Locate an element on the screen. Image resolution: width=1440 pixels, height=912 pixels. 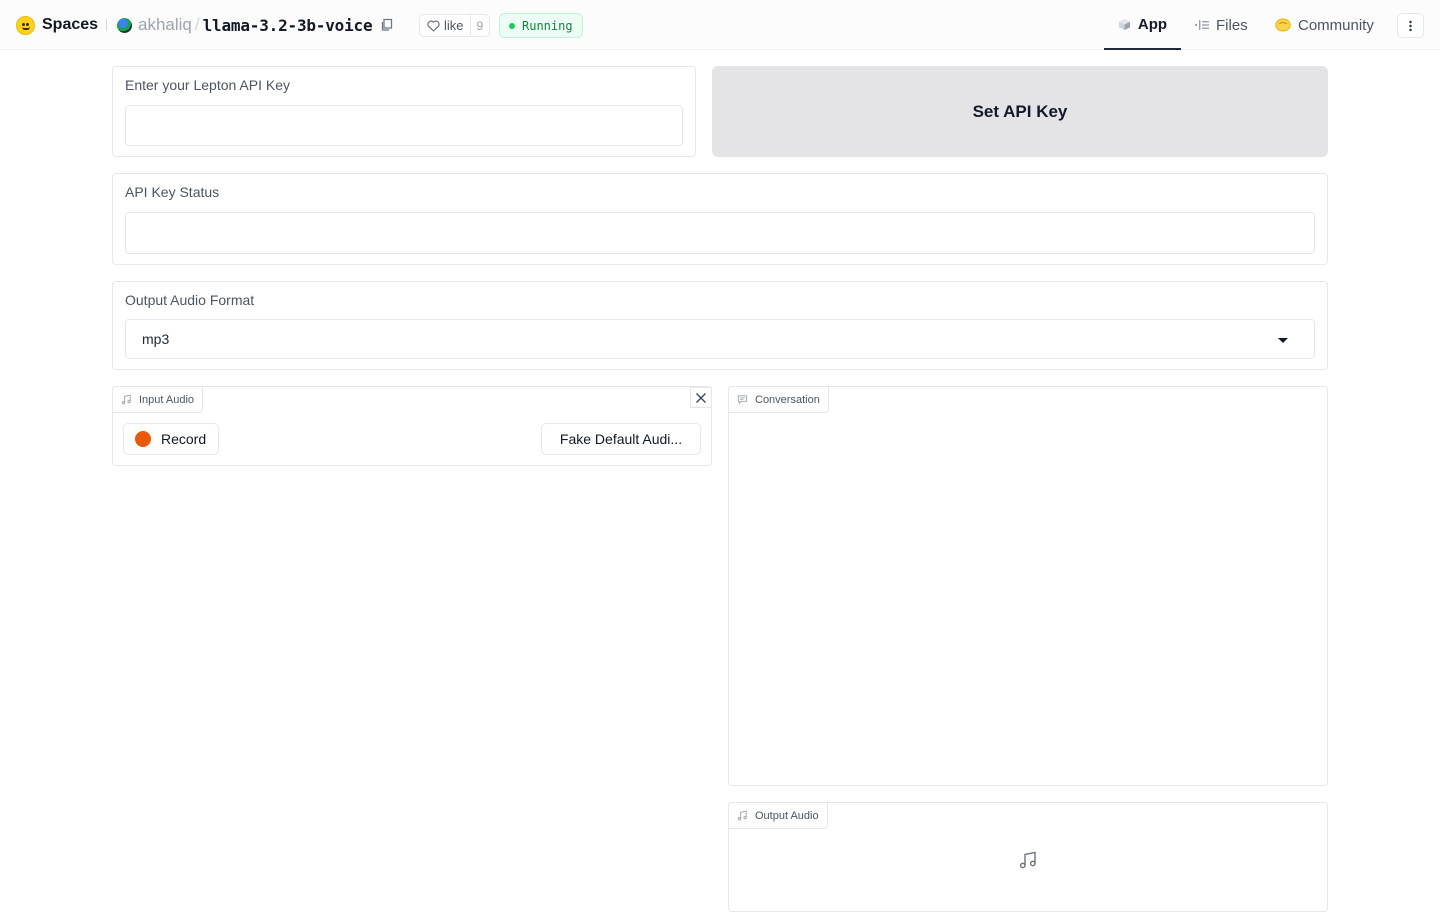
api-key-status-panel: API Key Status is located at coordinates (720, 219).